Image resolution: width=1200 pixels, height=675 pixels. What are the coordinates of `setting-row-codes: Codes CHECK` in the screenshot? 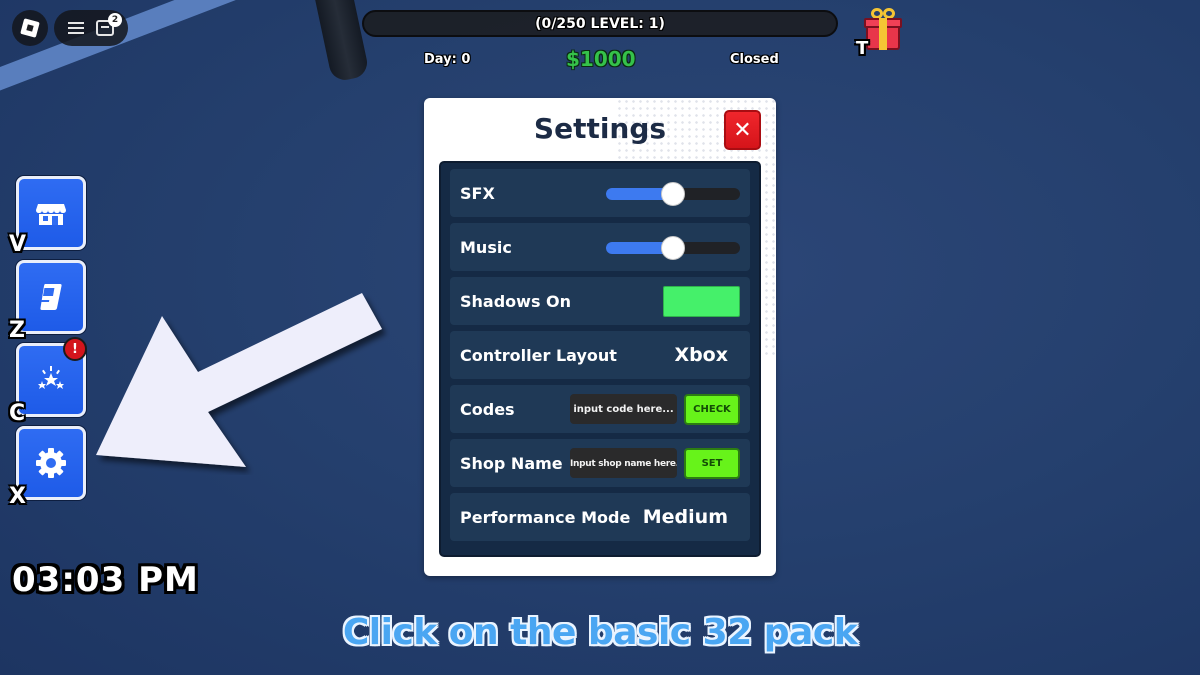 It's located at (600, 409).